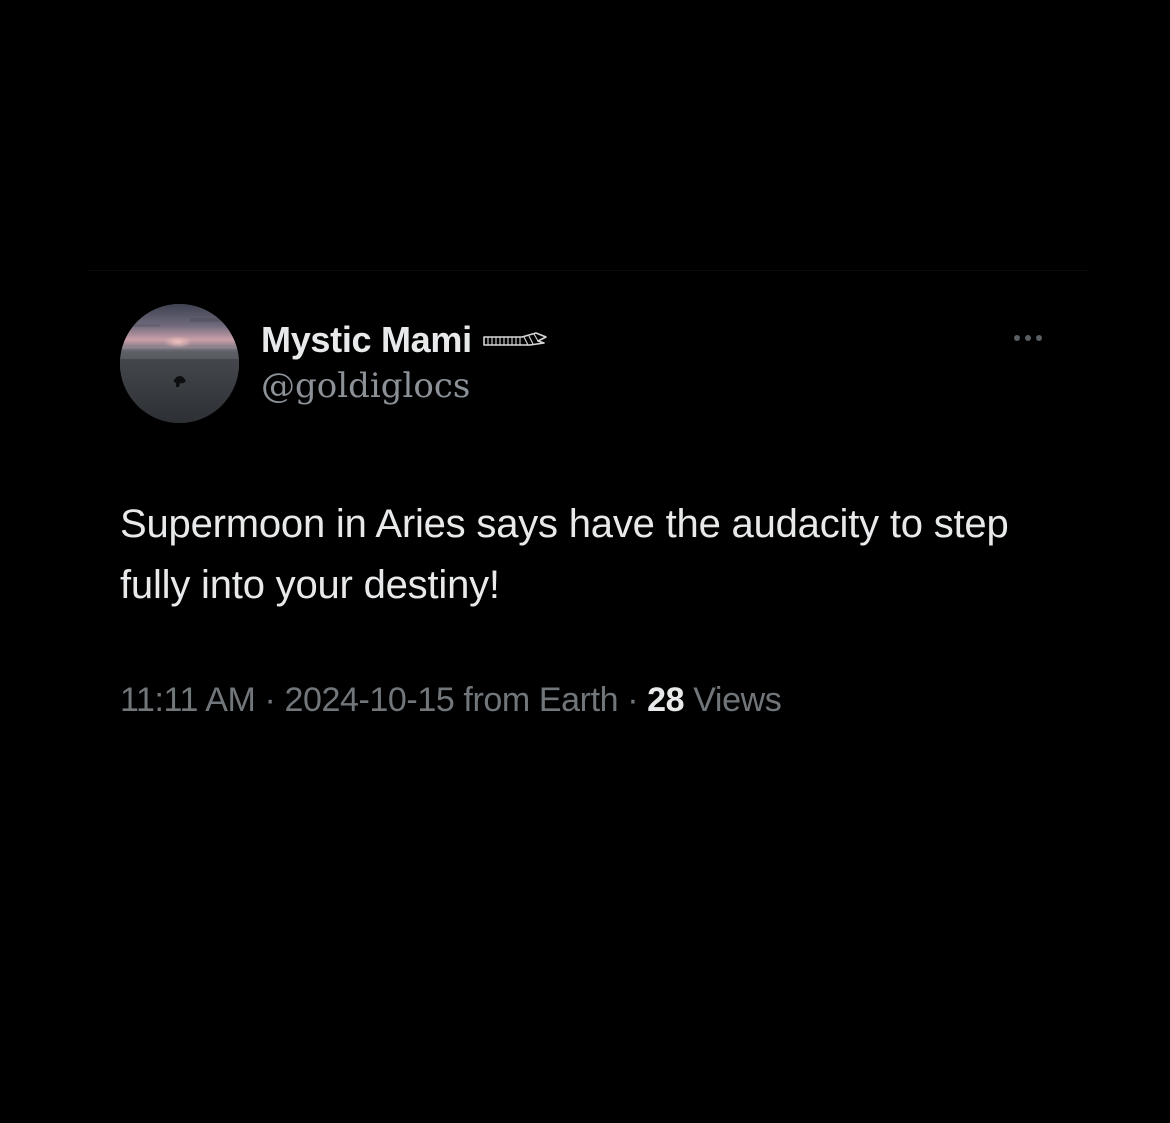  Describe the element at coordinates (188, 700) in the screenshot. I see `tweet-time: 11:11 AM` at that location.